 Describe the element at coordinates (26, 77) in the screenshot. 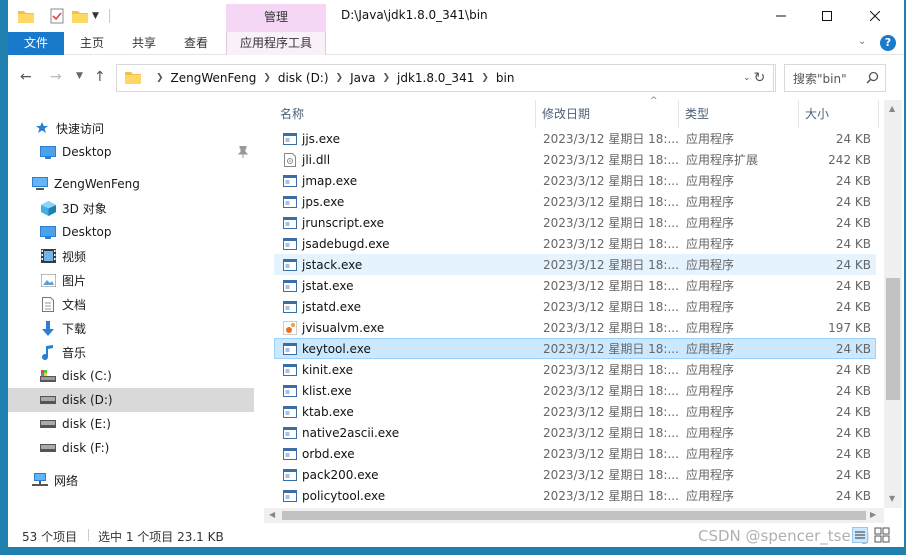

I see `back-arrow-icon: ←` at that location.